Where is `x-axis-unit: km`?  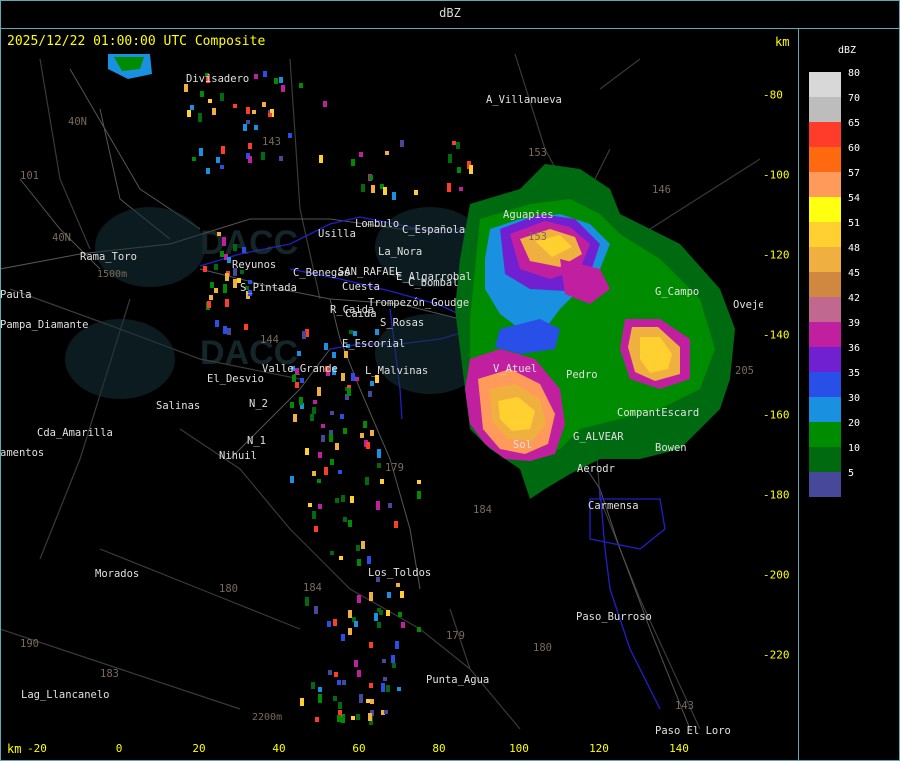 x-axis-unit: km is located at coordinates (14, 749).